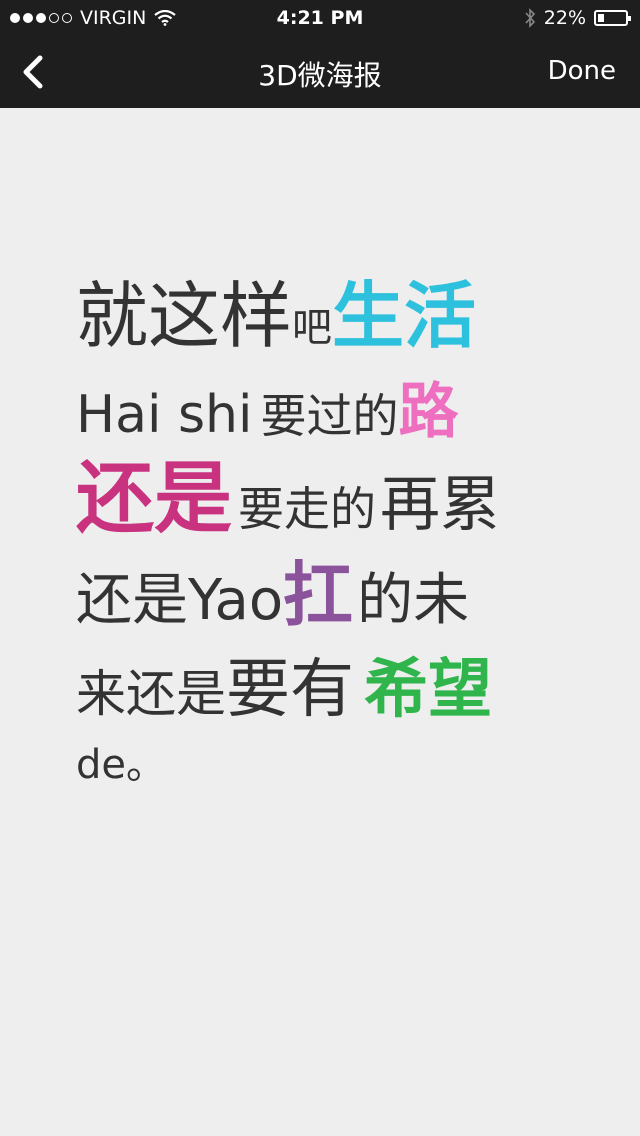 The width and height of the screenshot is (640, 1136). What do you see at coordinates (290, 690) in the screenshot?
I see `poster-text: 要有` at bounding box center [290, 690].